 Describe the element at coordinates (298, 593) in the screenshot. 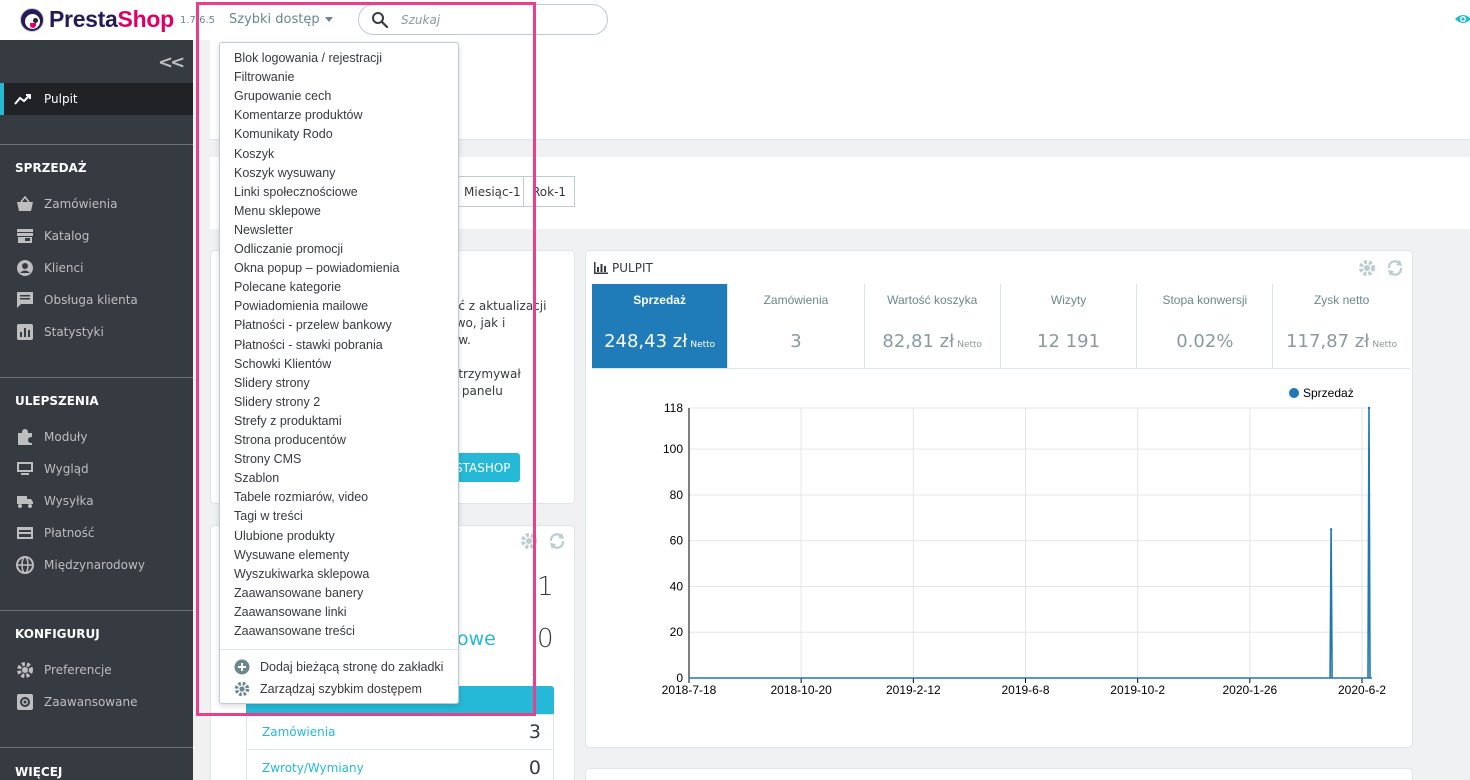

I see `quick-access-item: Zaawansowane banery` at that location.